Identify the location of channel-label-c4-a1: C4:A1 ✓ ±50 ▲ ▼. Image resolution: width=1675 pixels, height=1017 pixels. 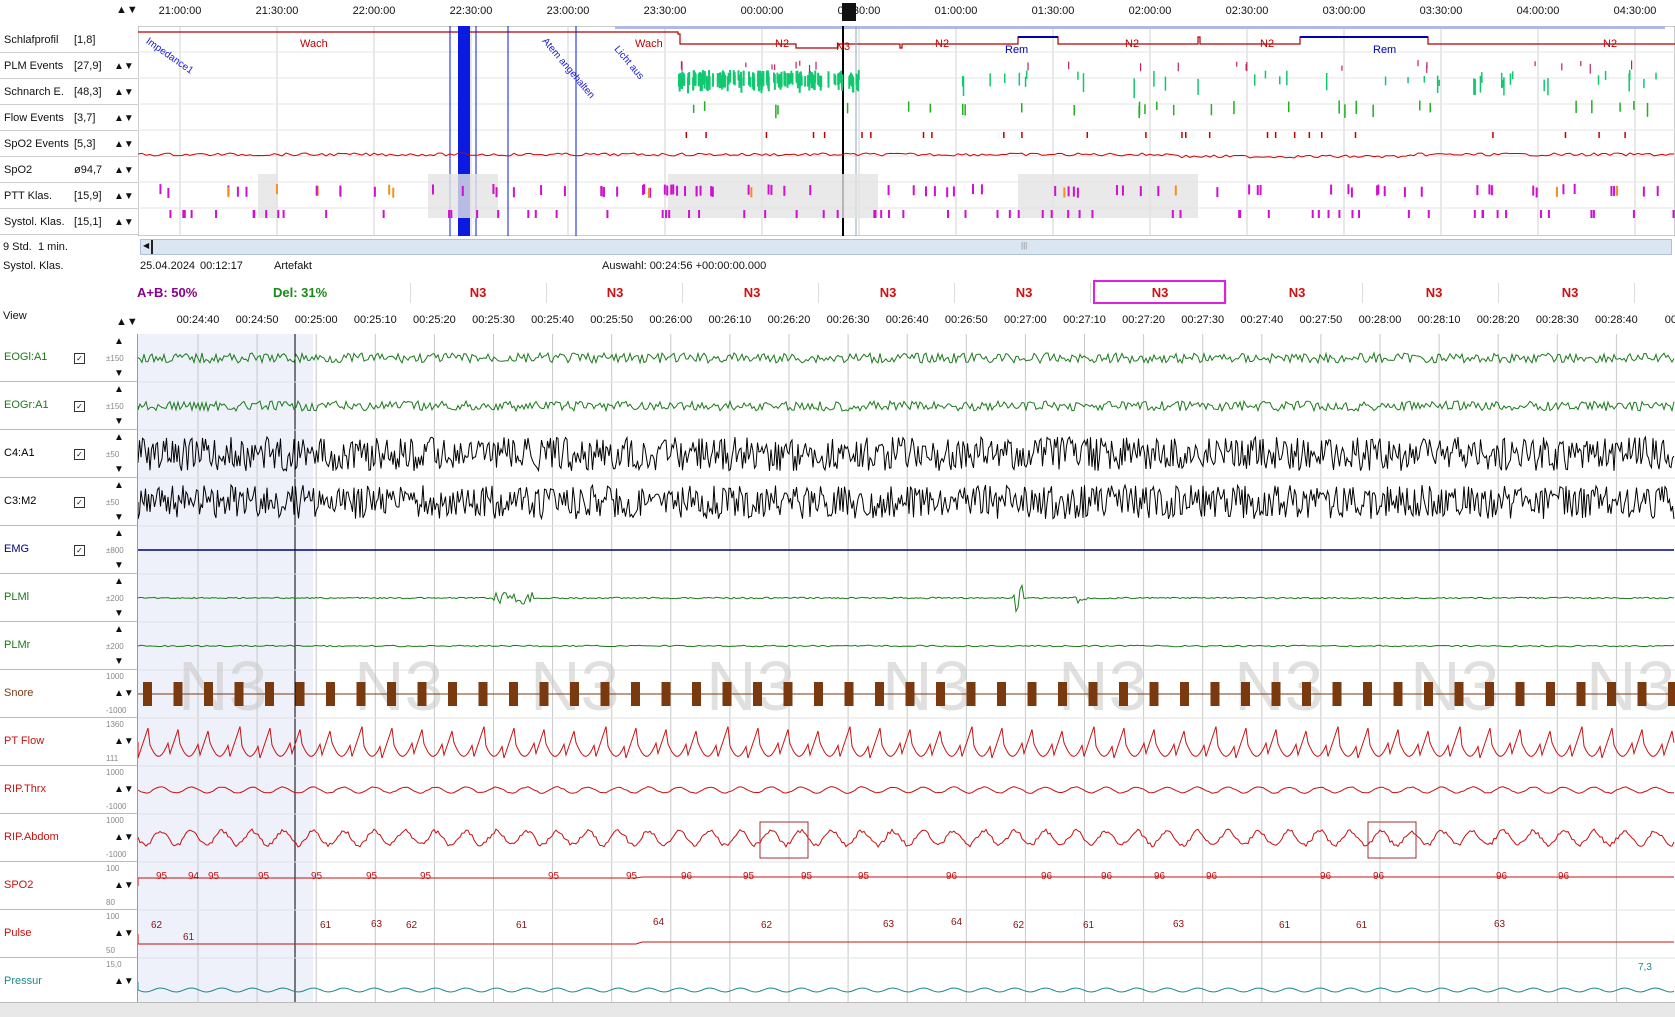
(69, 454).